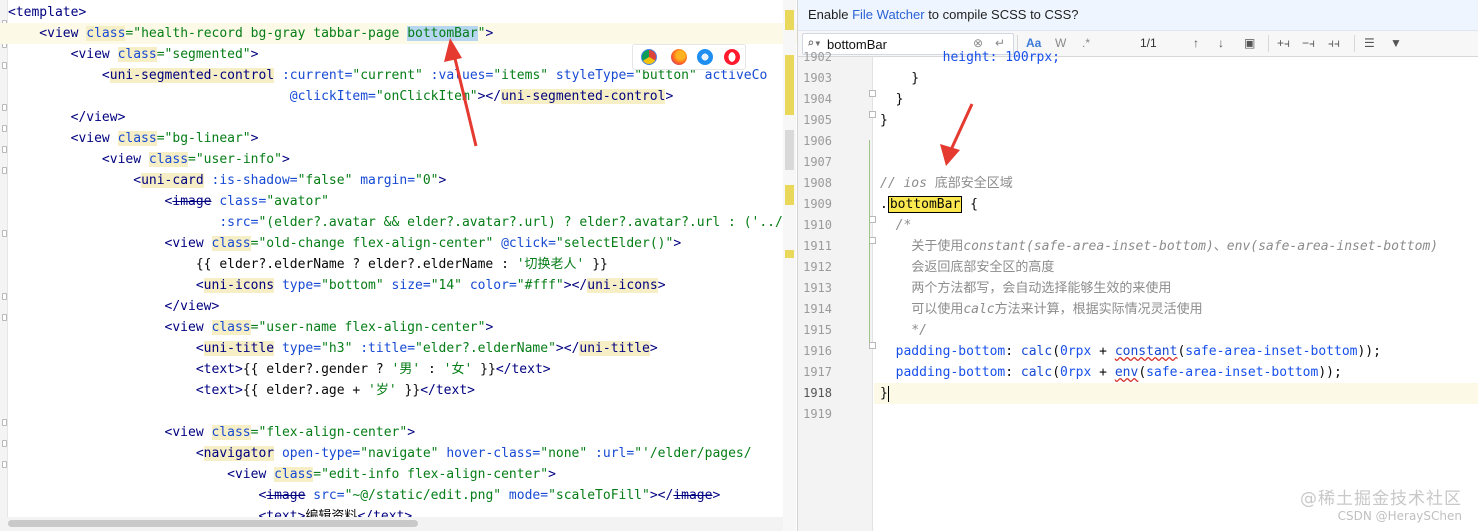  Describe the element at coordinates (731, 57) in the screenshot. I see `opera-icon` at that location.